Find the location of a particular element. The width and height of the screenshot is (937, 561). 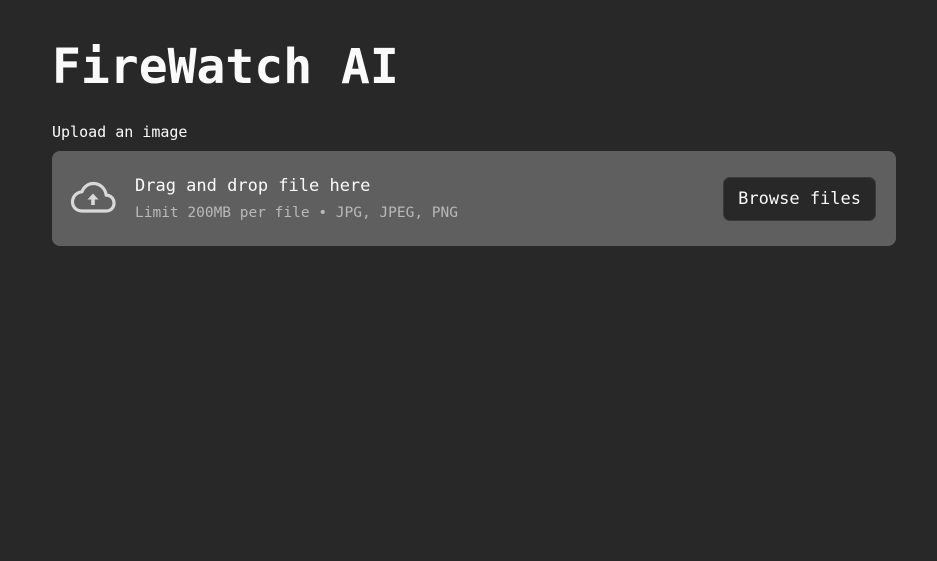

dropzone-limit-text: Limit 200MB per file • JPG, JPEG, PNG is located at coordinates (297, 213).